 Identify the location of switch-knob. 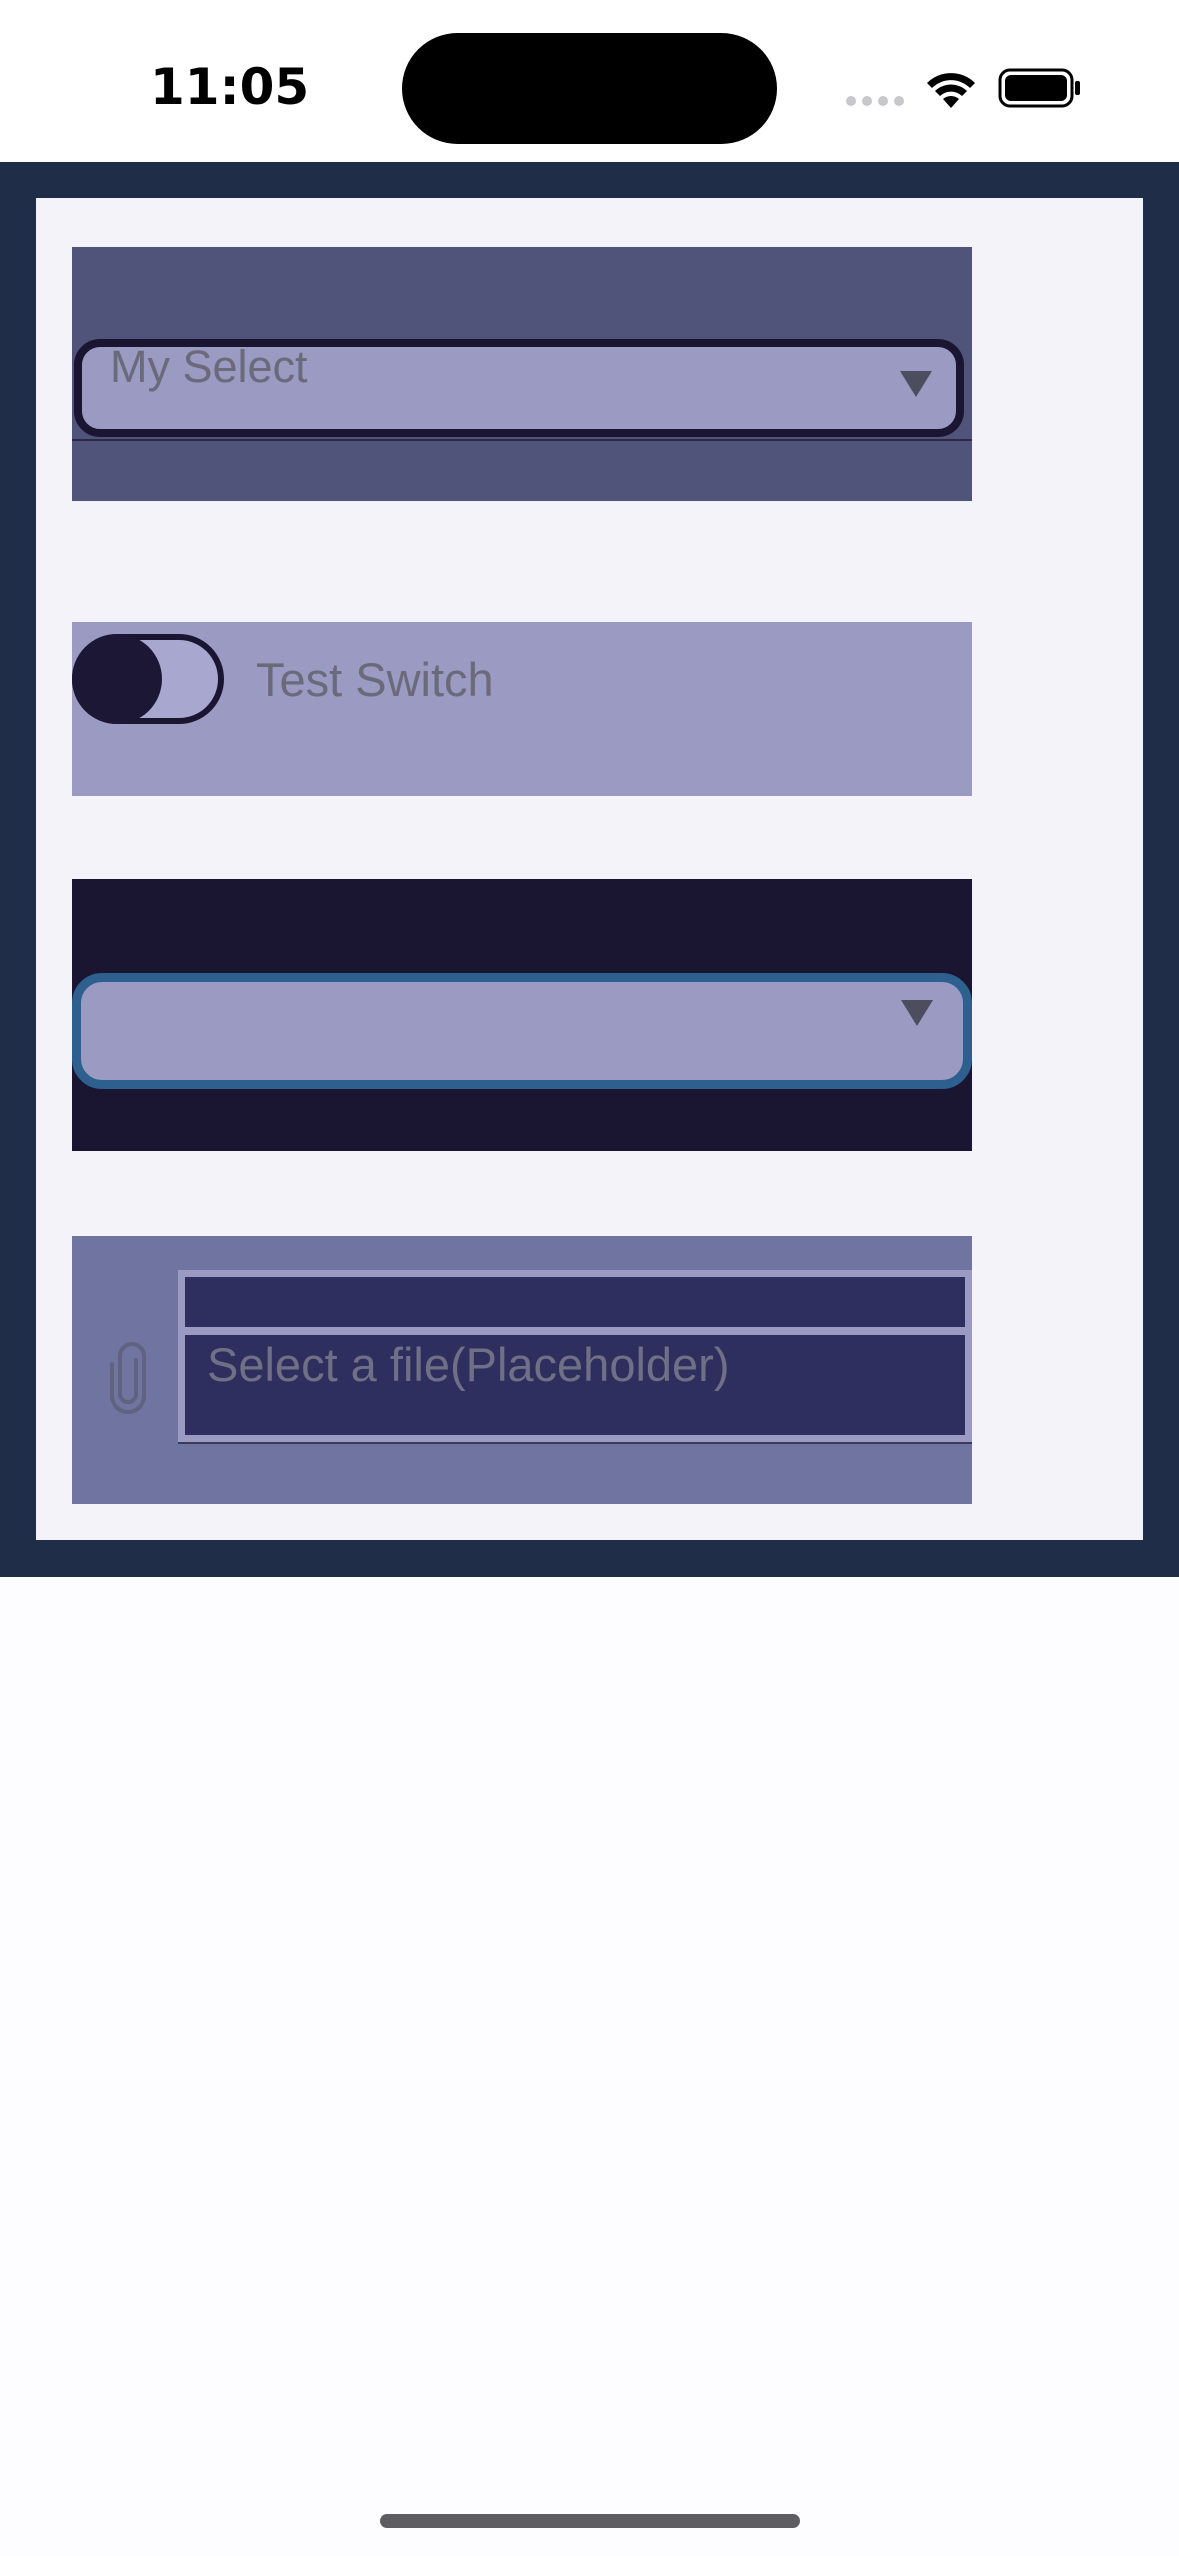
(117, 679).